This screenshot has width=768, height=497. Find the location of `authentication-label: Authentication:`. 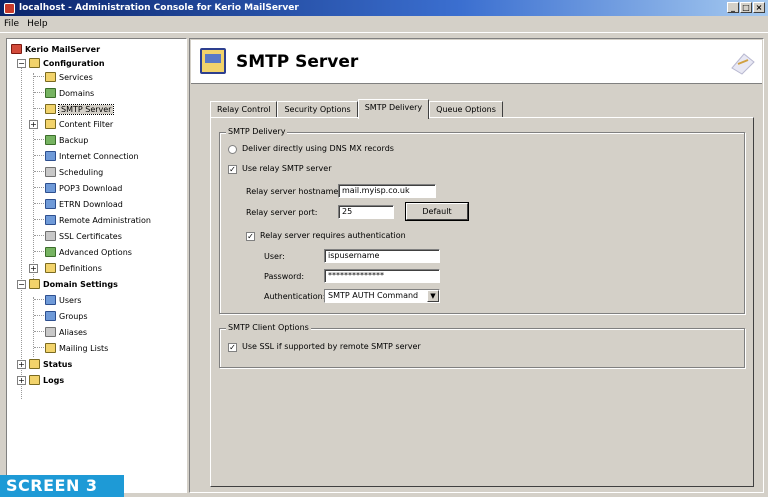

authentication-label: Authentication: is located at coordinates (295, 296).